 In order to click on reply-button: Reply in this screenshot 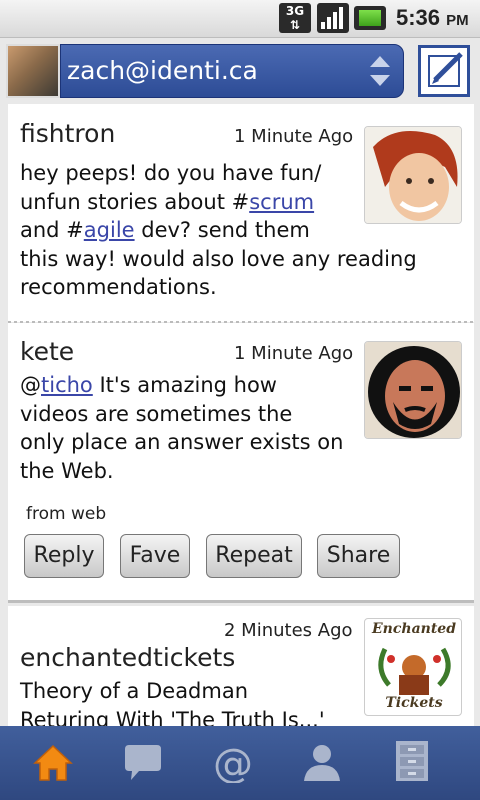, I will do `click(64, 556)`.